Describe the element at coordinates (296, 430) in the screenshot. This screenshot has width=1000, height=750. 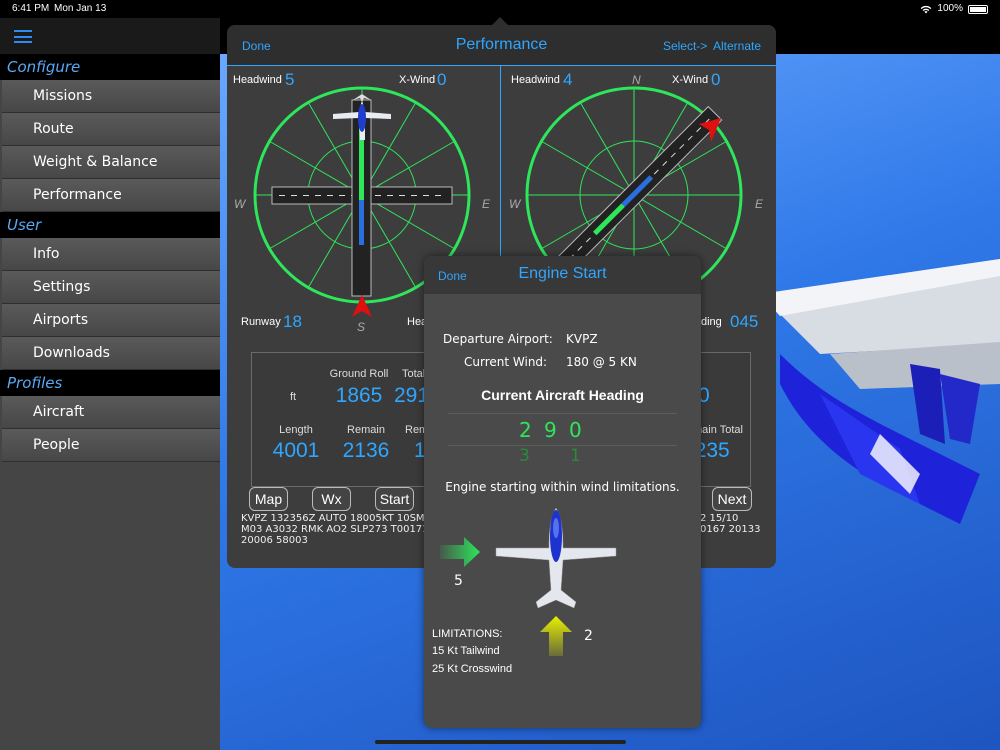
I see `length-label: Length` at that location.